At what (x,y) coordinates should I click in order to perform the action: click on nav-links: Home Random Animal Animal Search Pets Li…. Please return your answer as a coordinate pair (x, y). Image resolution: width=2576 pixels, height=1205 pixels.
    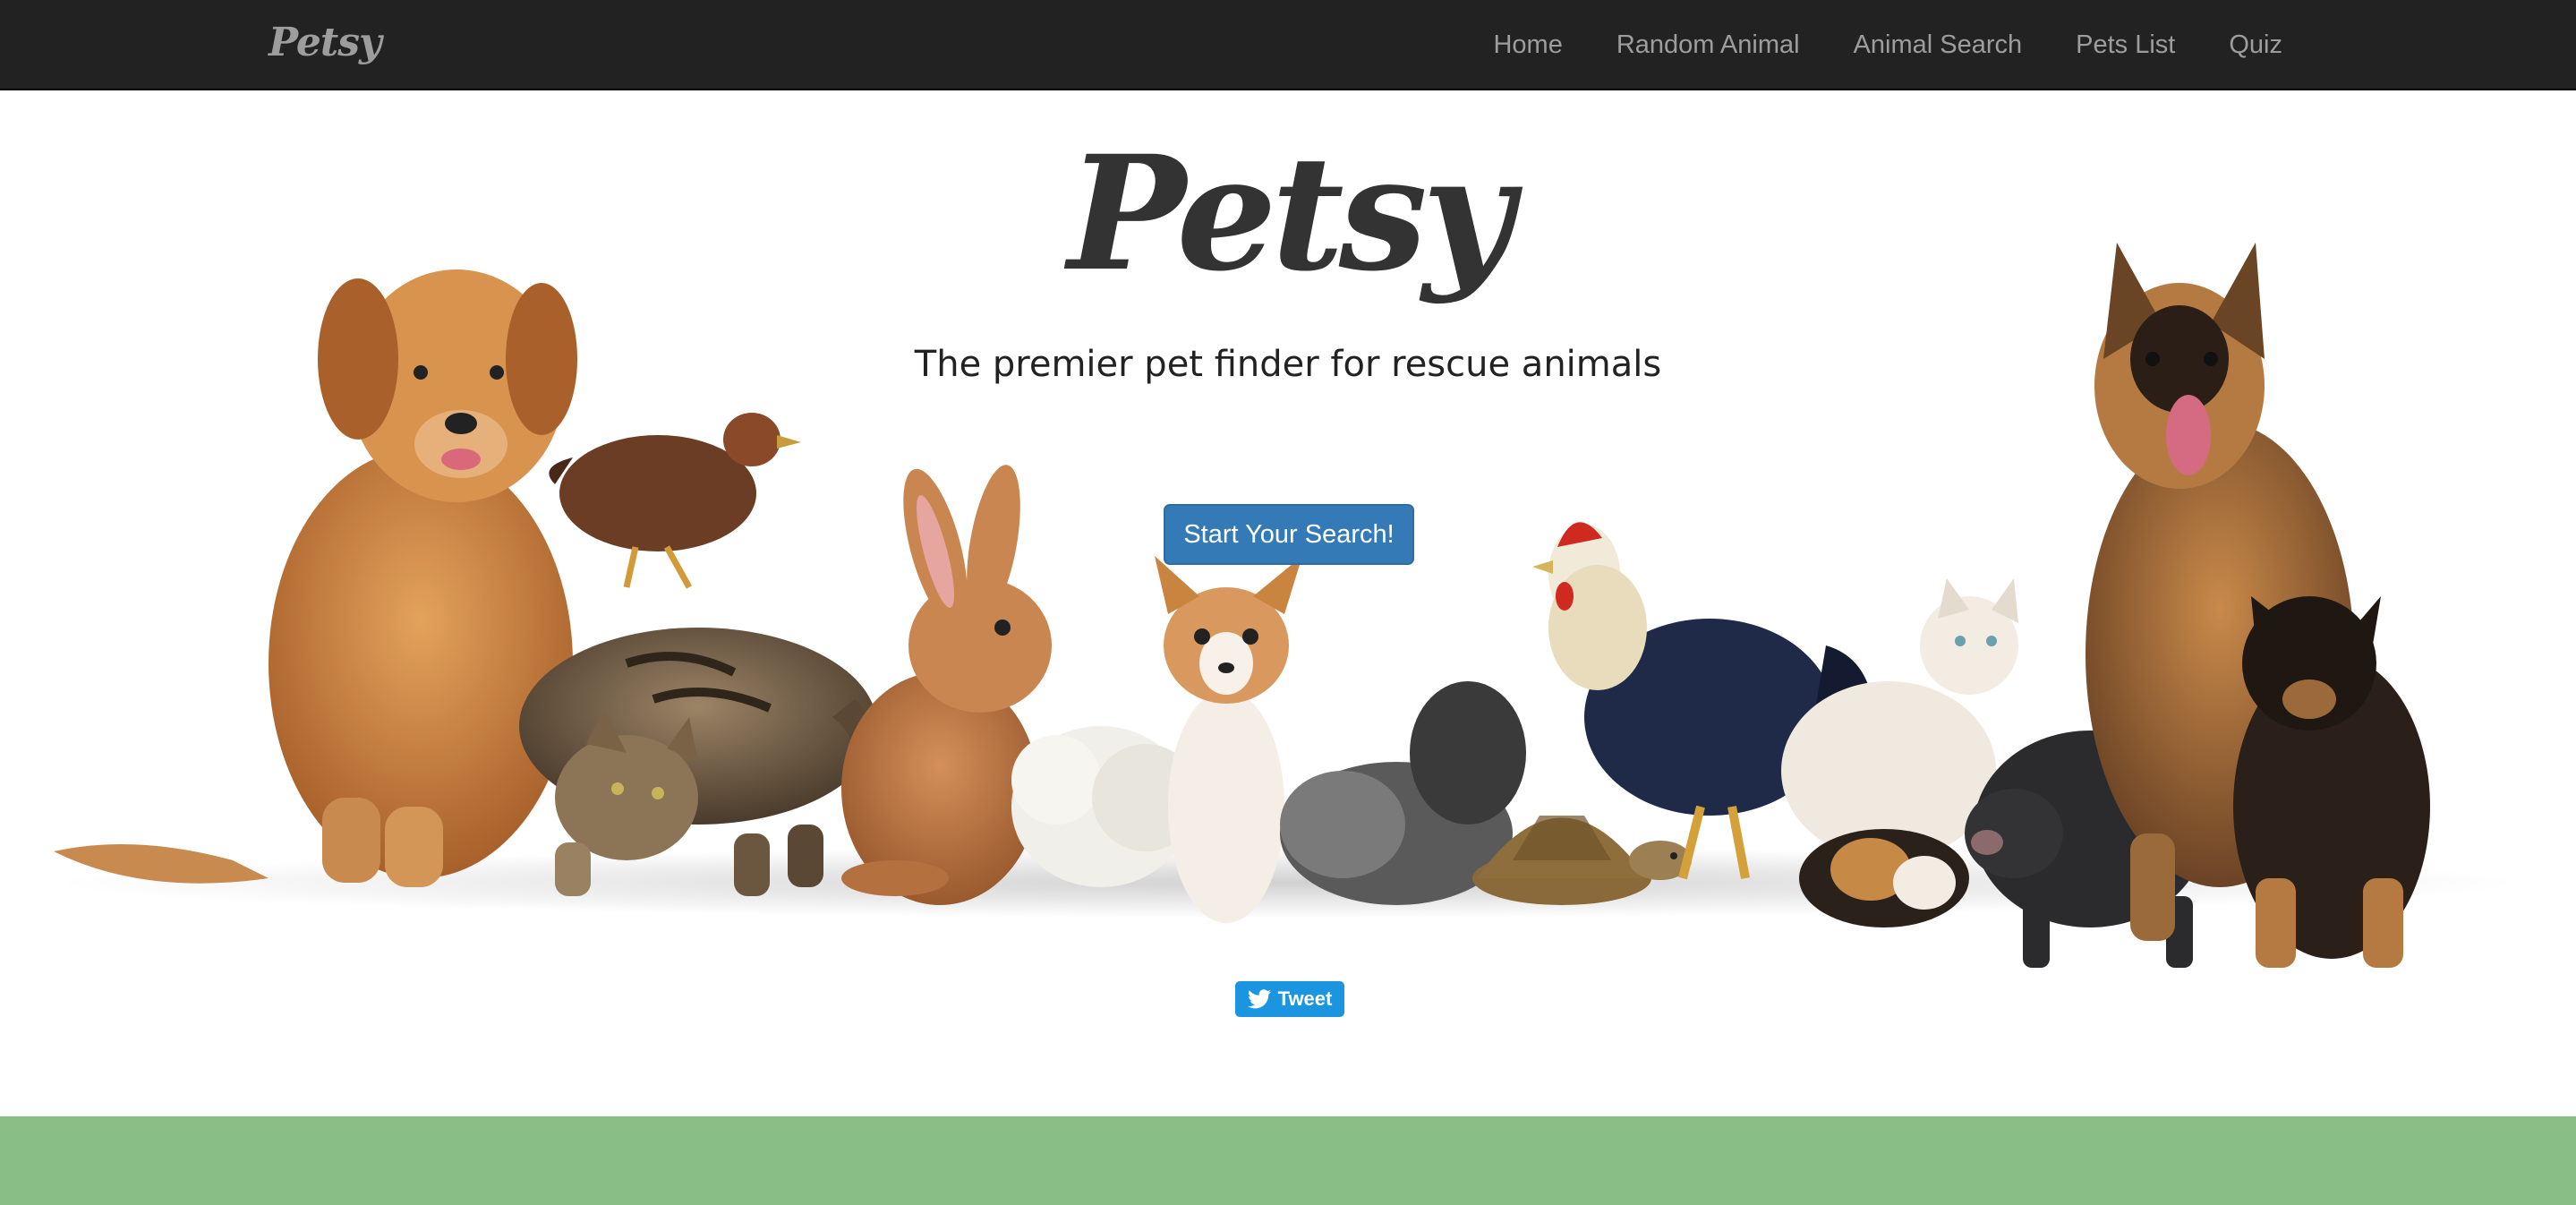
    Looking at the image, I should click on (1860, 45).